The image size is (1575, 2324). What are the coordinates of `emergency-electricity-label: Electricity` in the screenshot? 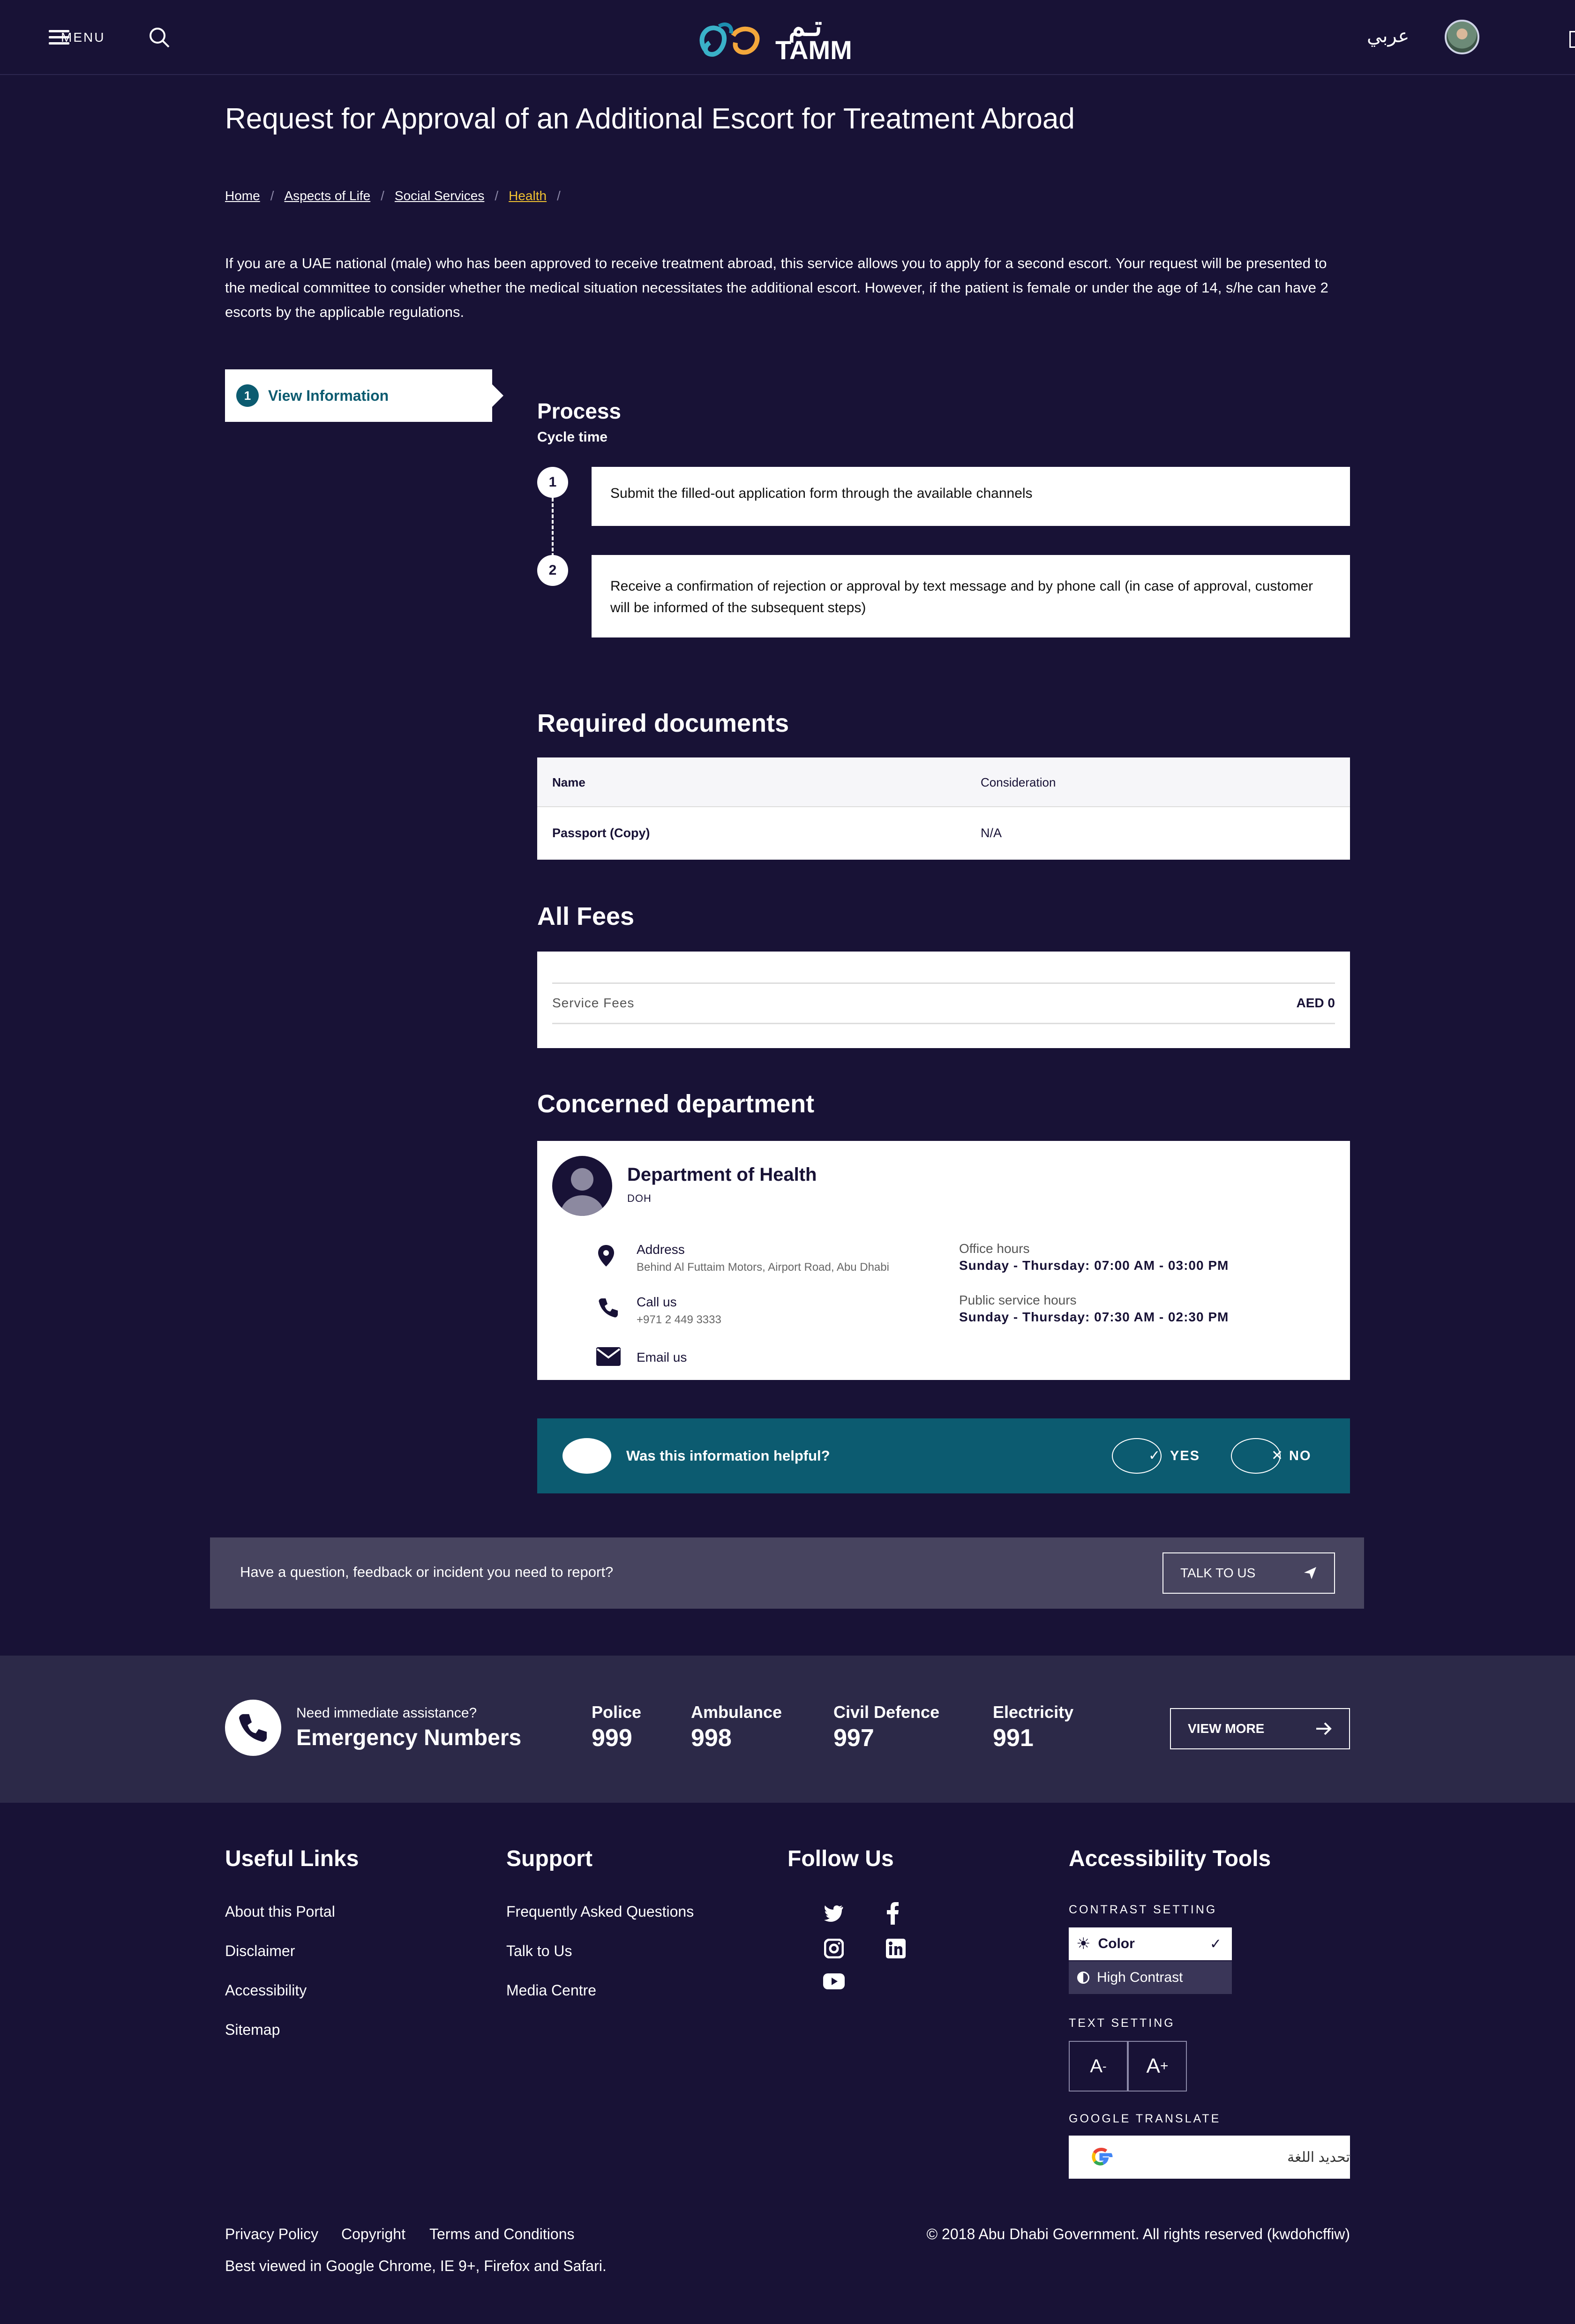 It's located at (1033, 1712).